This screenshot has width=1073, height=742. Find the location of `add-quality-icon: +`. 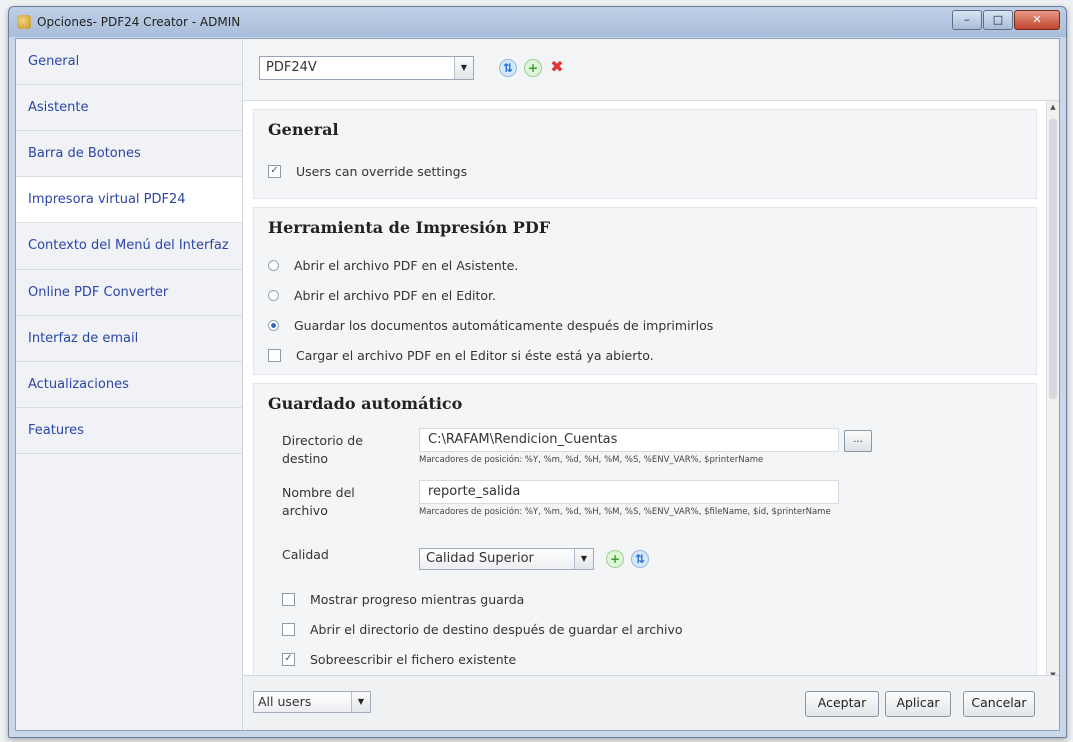

add-quality-icon: + is located at coordinates (615, 559).